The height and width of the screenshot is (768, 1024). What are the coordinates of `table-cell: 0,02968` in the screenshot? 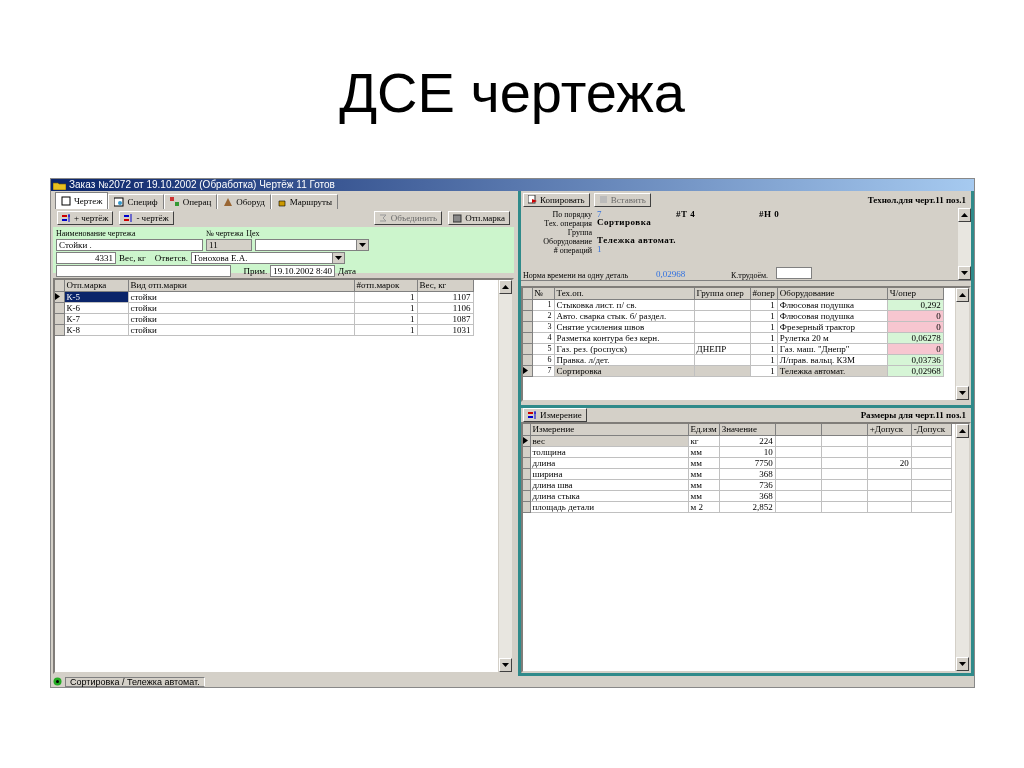 It's located at (915, 370).